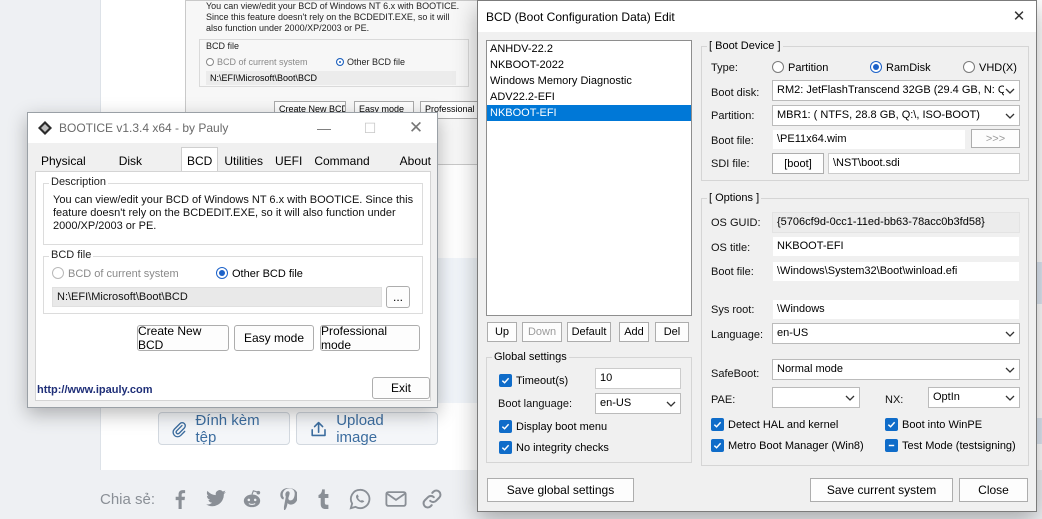 This screenshot has height=519, width=1042. Describe the element at coordinates (924, 163) in the screenshot. I see `sdi-file-input: \NST\boot.sdi` at that location.